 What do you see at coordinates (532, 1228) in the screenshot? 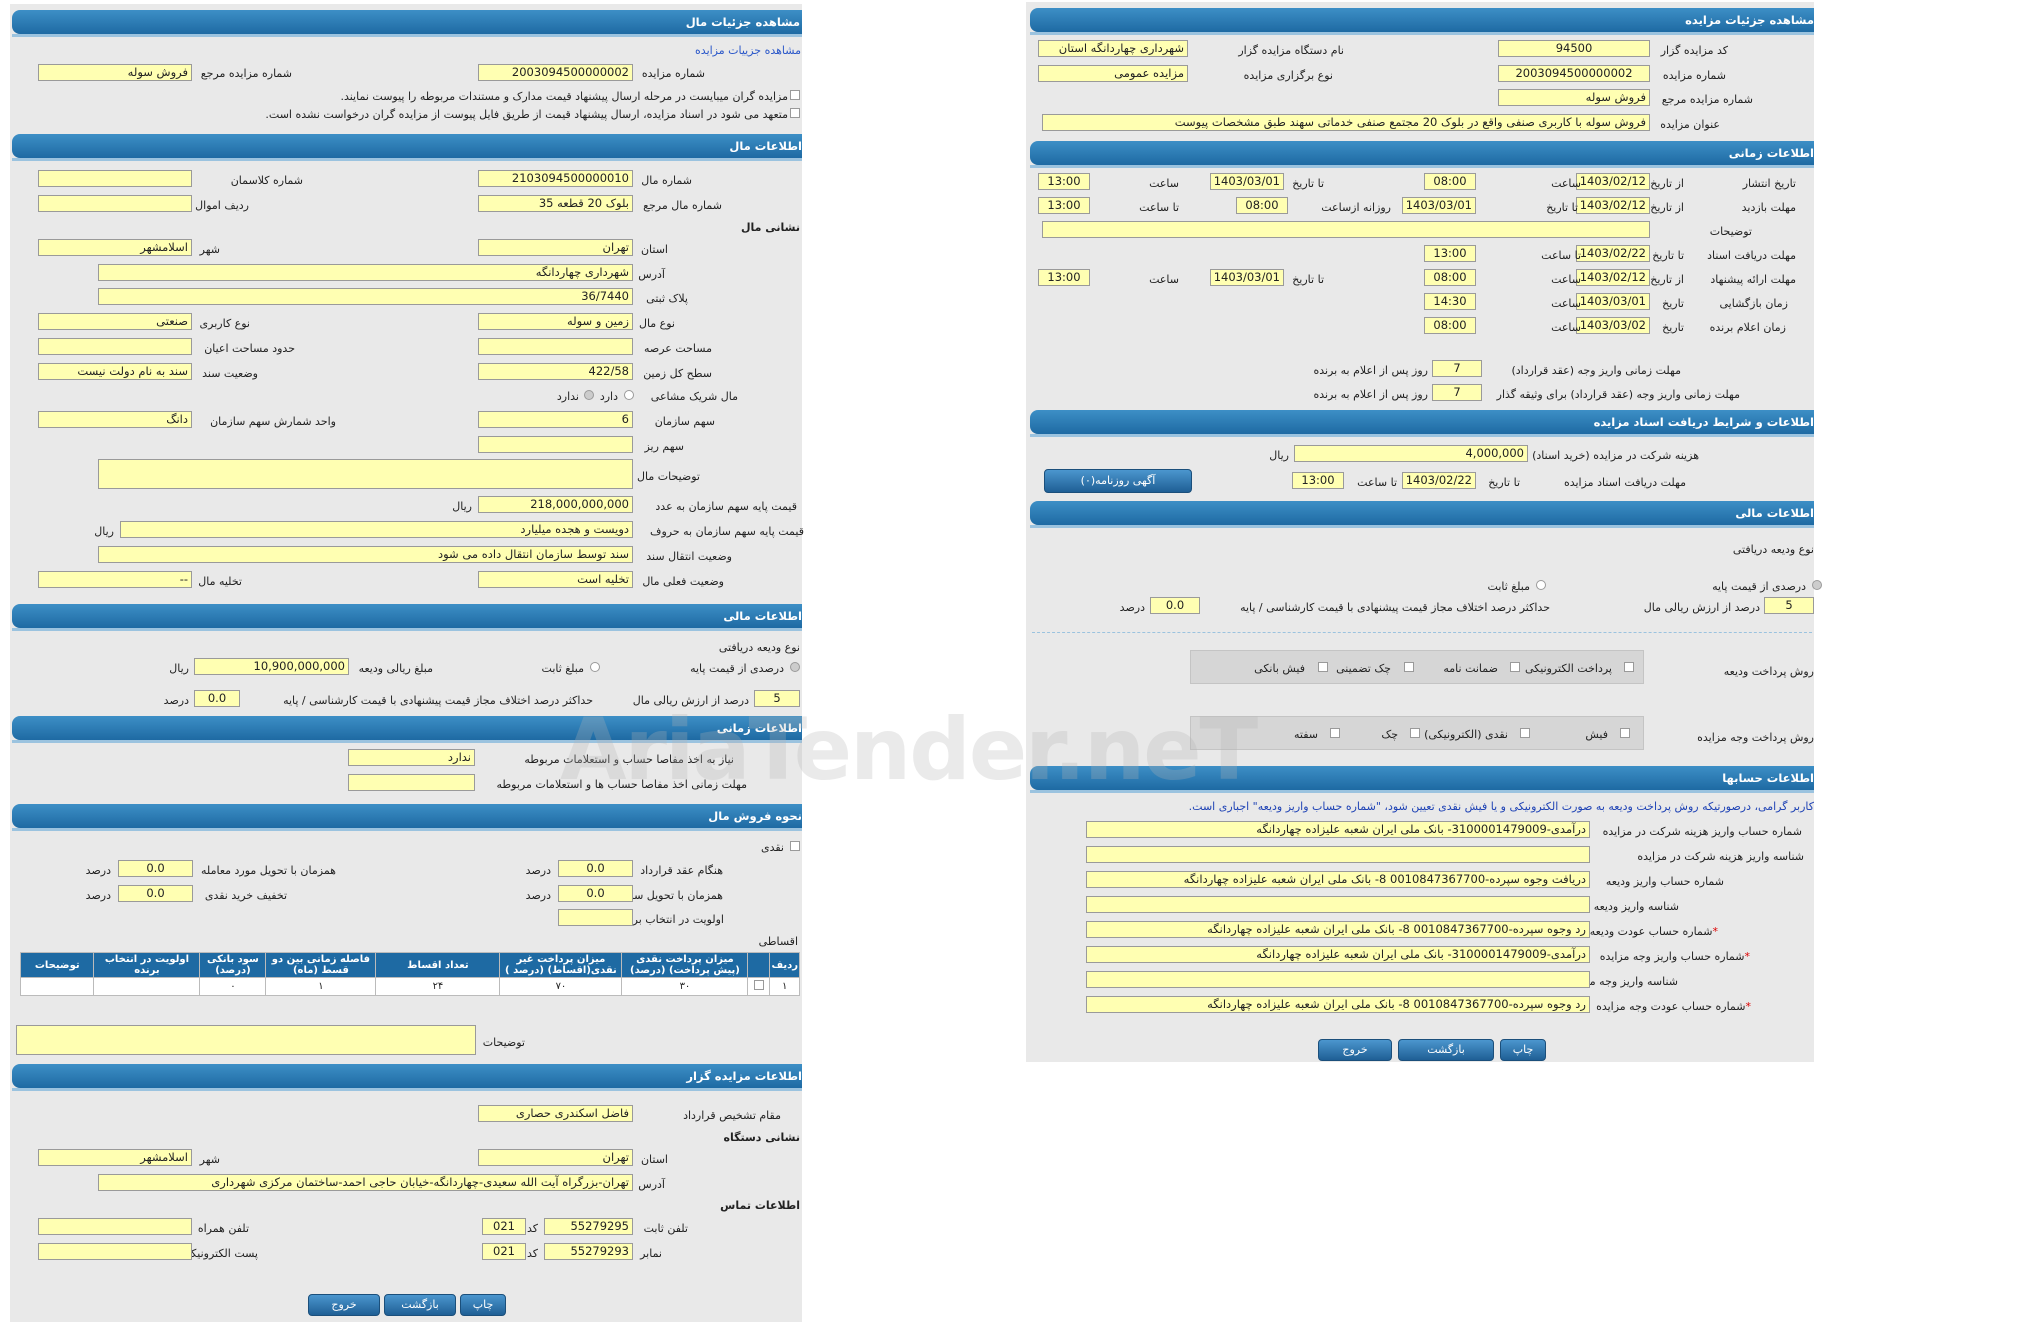
I see `phone-code-label: کد` at bounding box center [532, 1228].